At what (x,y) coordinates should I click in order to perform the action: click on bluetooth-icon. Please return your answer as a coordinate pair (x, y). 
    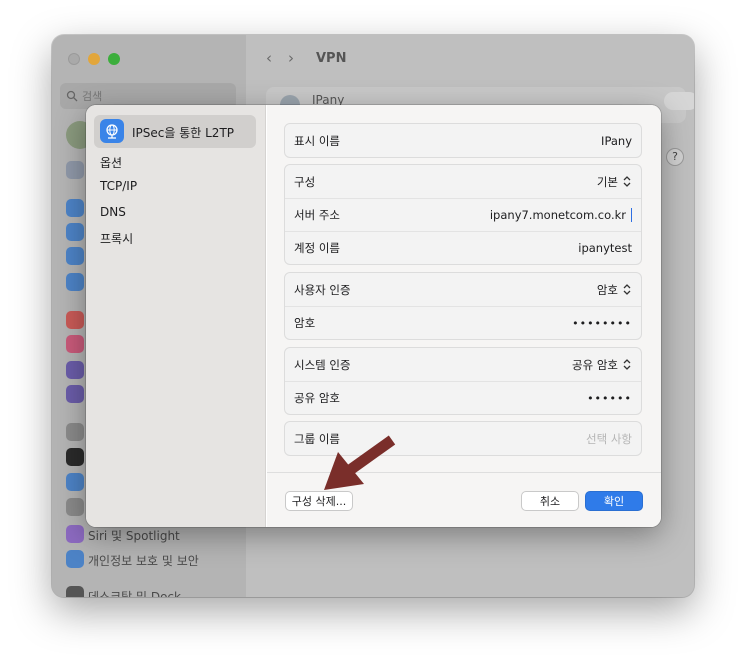
    Looking at the image, I should click on (75, 232).